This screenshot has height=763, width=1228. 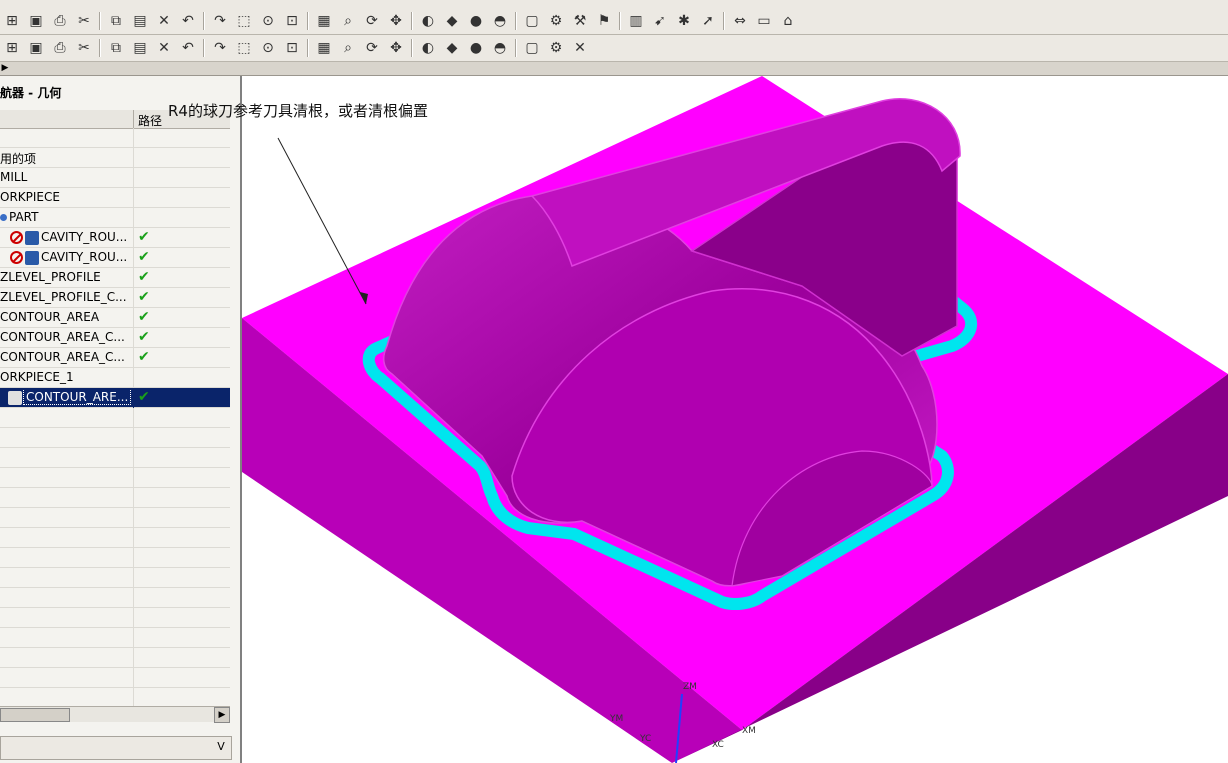 I want to click on op10-icon: ⬚, so click(x=244, y=48).